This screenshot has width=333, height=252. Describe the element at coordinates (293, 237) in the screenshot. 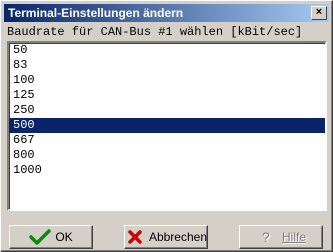

I see `help-label: Hilfe` at that location.